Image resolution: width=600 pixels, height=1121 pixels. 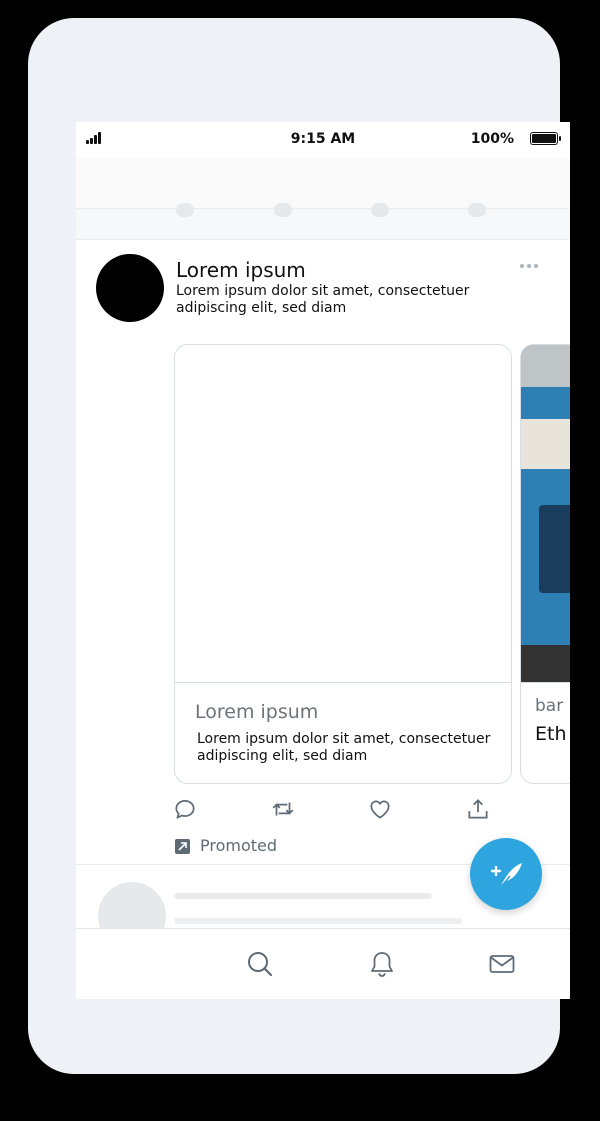 What do you see at coordinates (545, 366) in the screenshot?
I see `image-sky` at bounding box center [545, 366].